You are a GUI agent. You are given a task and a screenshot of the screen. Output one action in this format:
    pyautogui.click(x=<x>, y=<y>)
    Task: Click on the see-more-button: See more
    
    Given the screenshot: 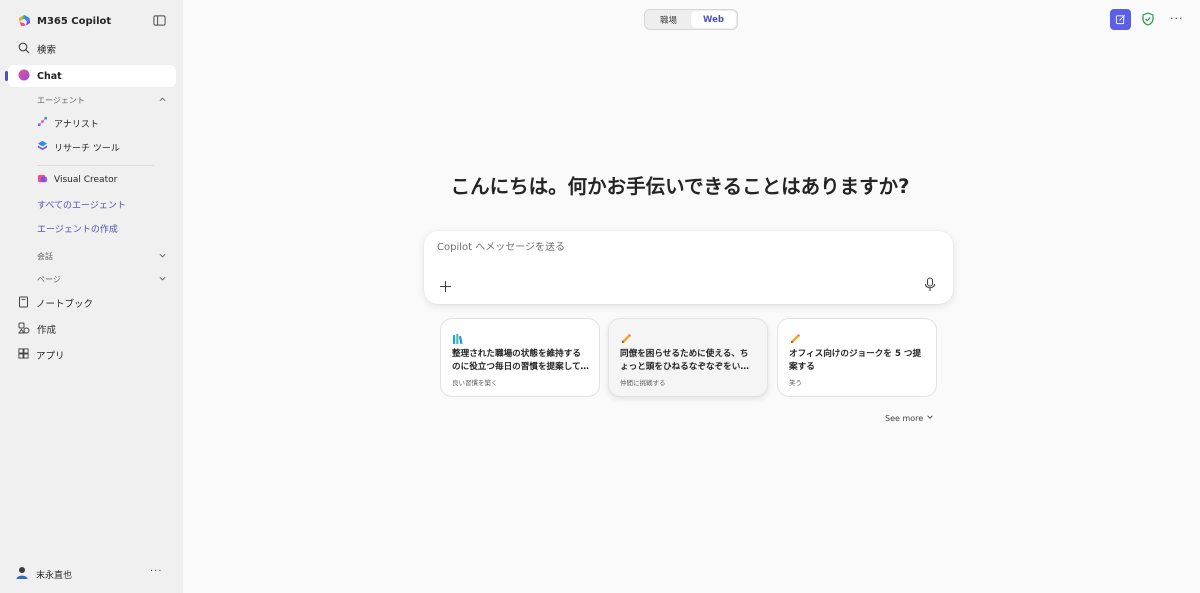 What is the action you would take?
    pyautogui.click(x=909, y=418)
    